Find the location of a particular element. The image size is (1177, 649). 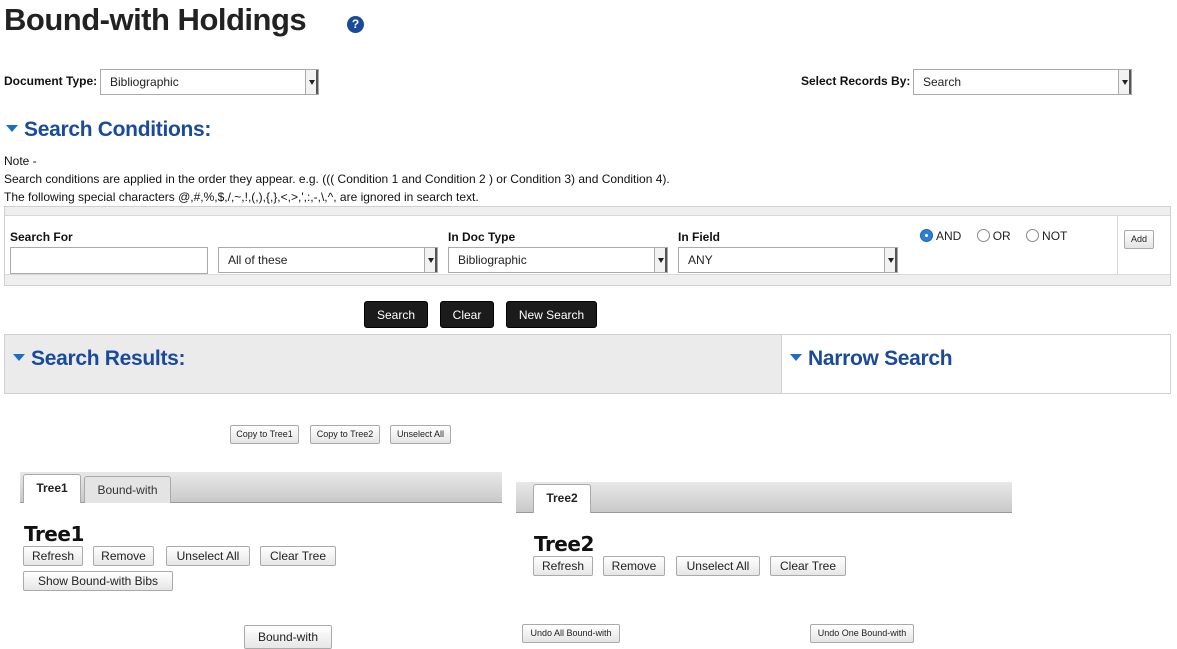

narrow-search-toggle: Narrow Search is located at coordinates (871, 359).